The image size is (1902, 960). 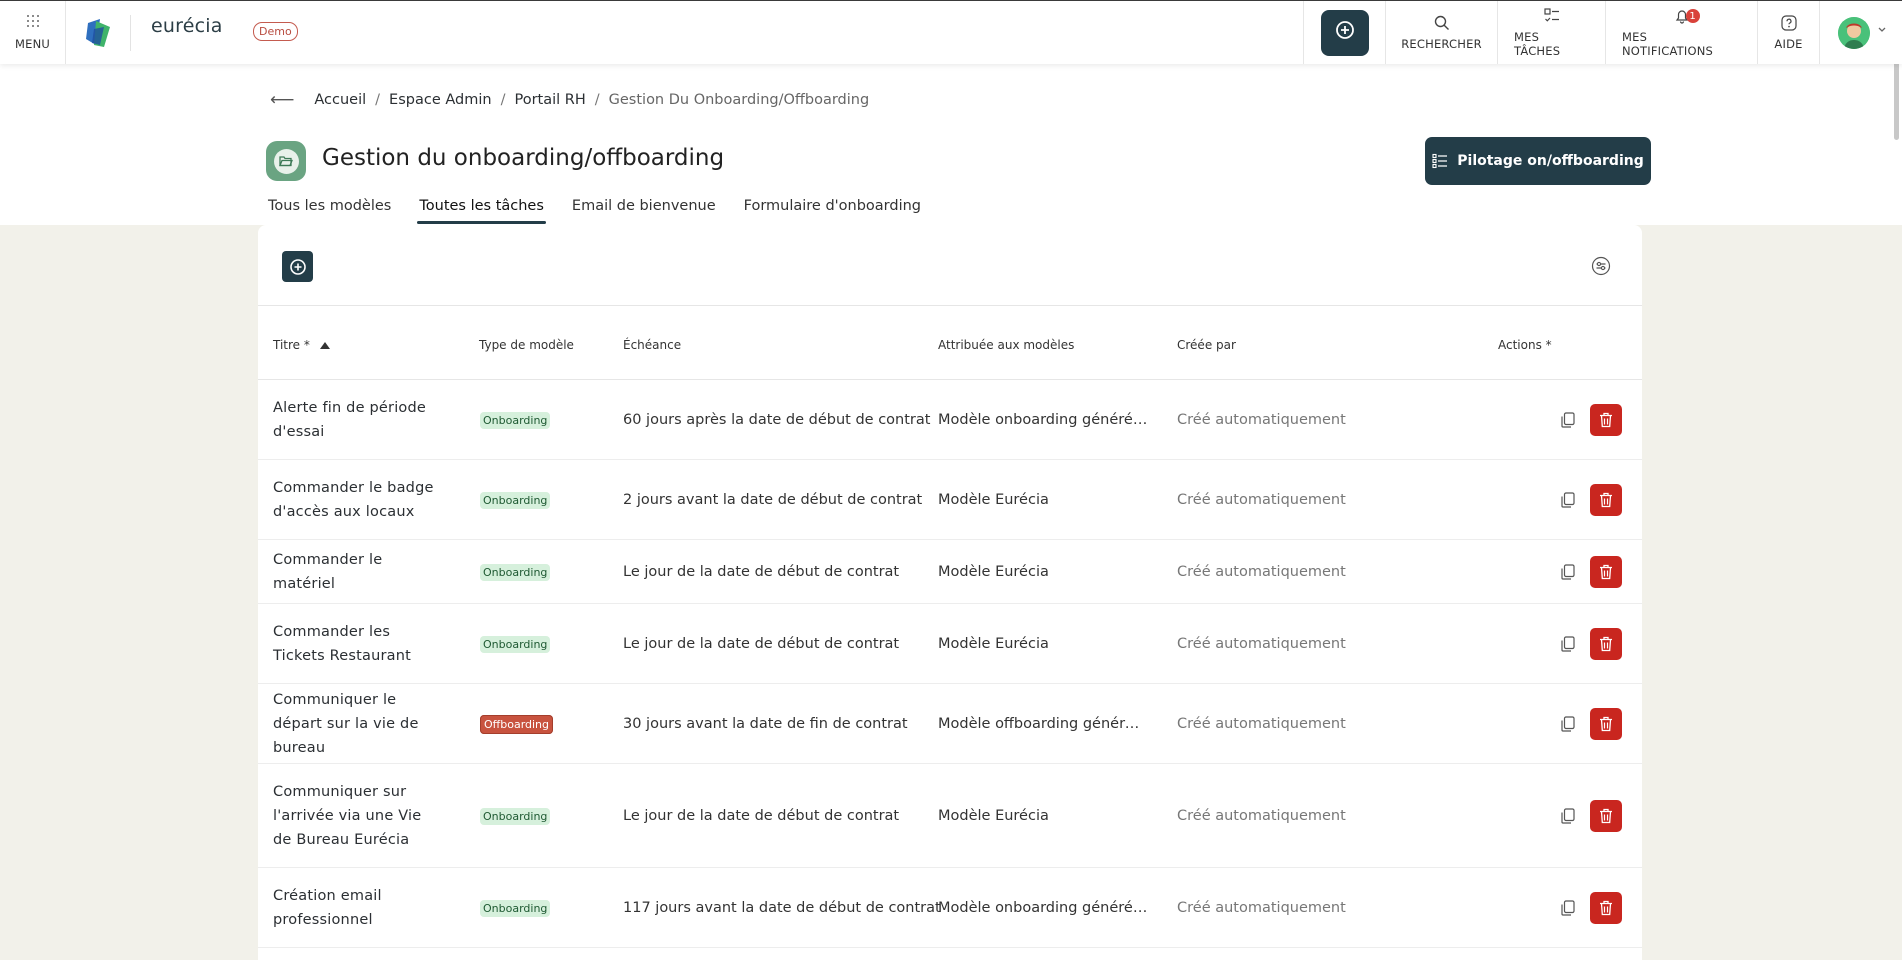 I want to click on my-tasks-button: MES TÂCHES, so click(x=1551, y=32).